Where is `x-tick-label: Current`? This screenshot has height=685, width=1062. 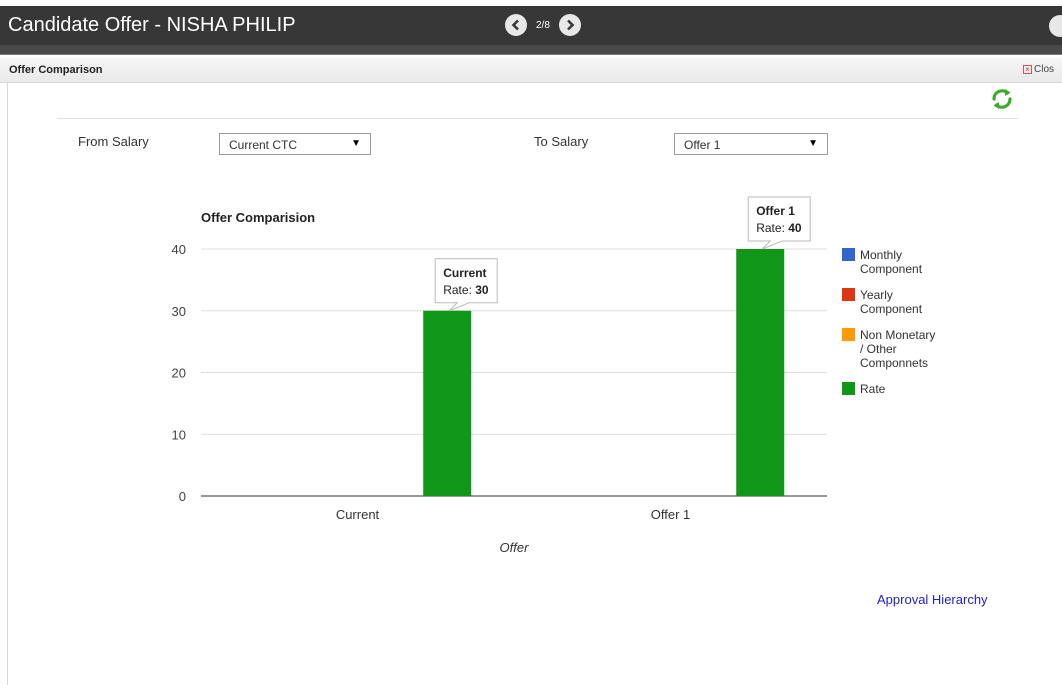
x-tick-label: Current is located at coordinates (358, 514).